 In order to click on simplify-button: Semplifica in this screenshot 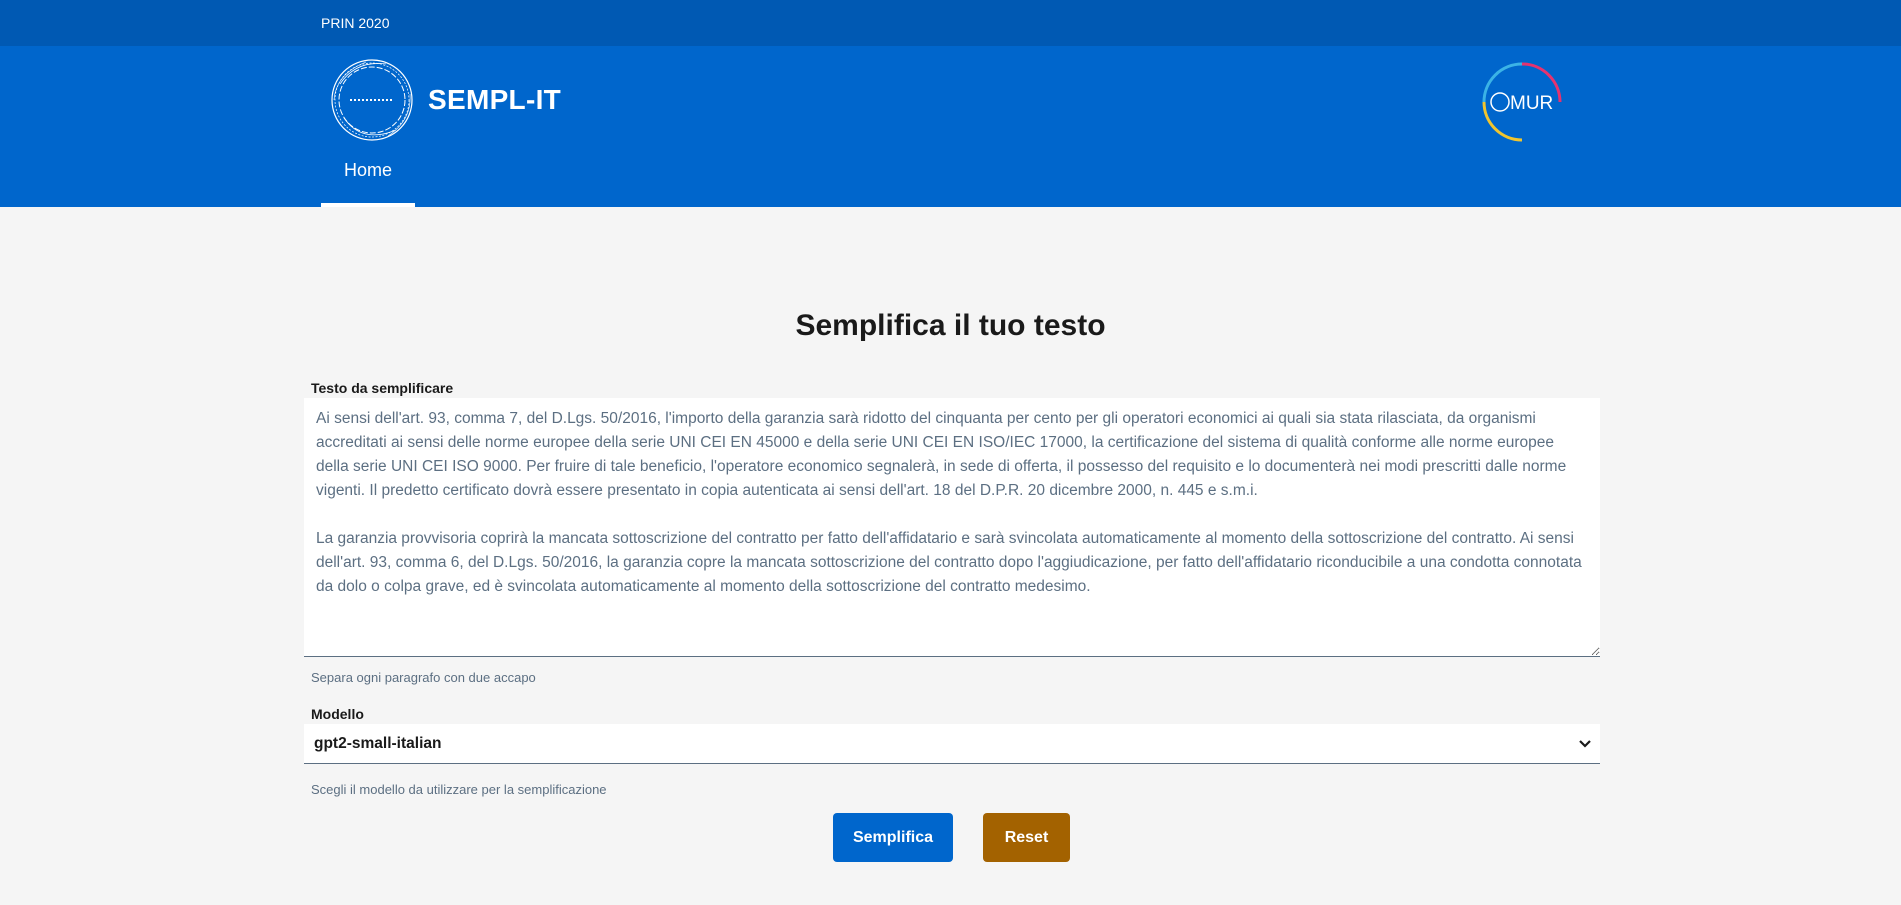, I will do `click(893, 837)`.